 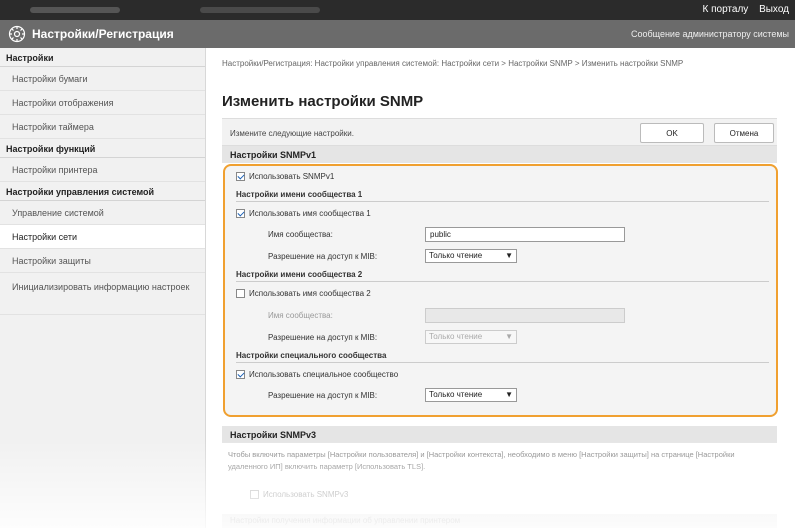 I want to click on sidebar-item-network: Настройки сети, so click(x=102, y=237).